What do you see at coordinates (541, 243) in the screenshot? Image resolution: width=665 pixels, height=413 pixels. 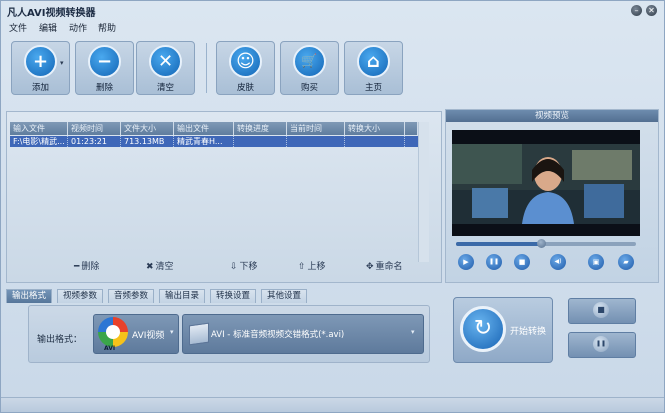 I see `seek-handle` at bounding box center [541, 243].